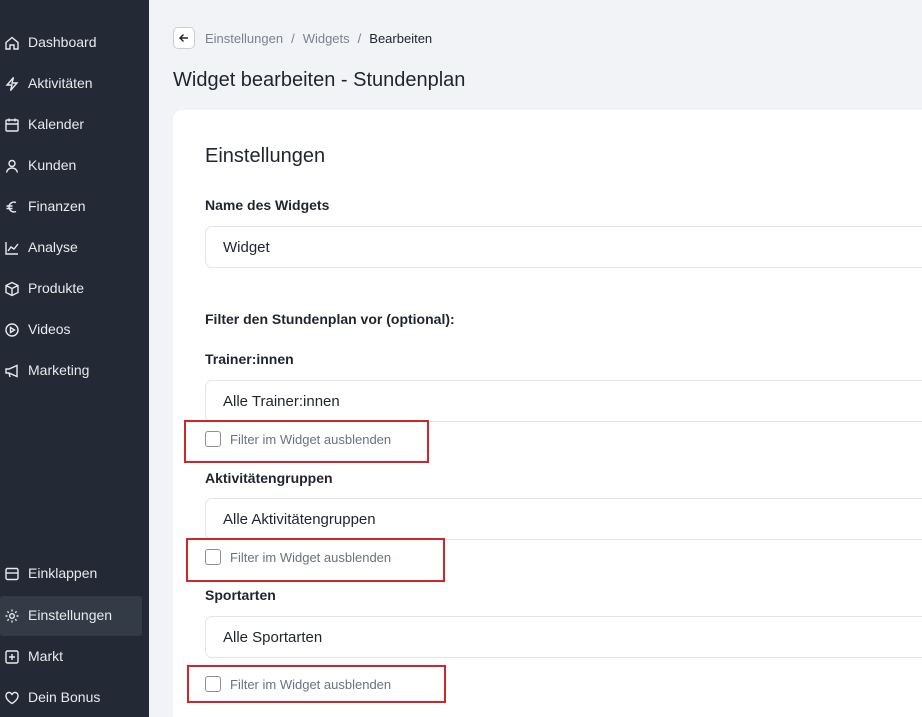 Image resolution: width=922 pixels, height=717 pixels. Describe the element at coordinates (563, 637) in the screenshot. I see `sport-filter-select: Alle Sportarten` at that location.